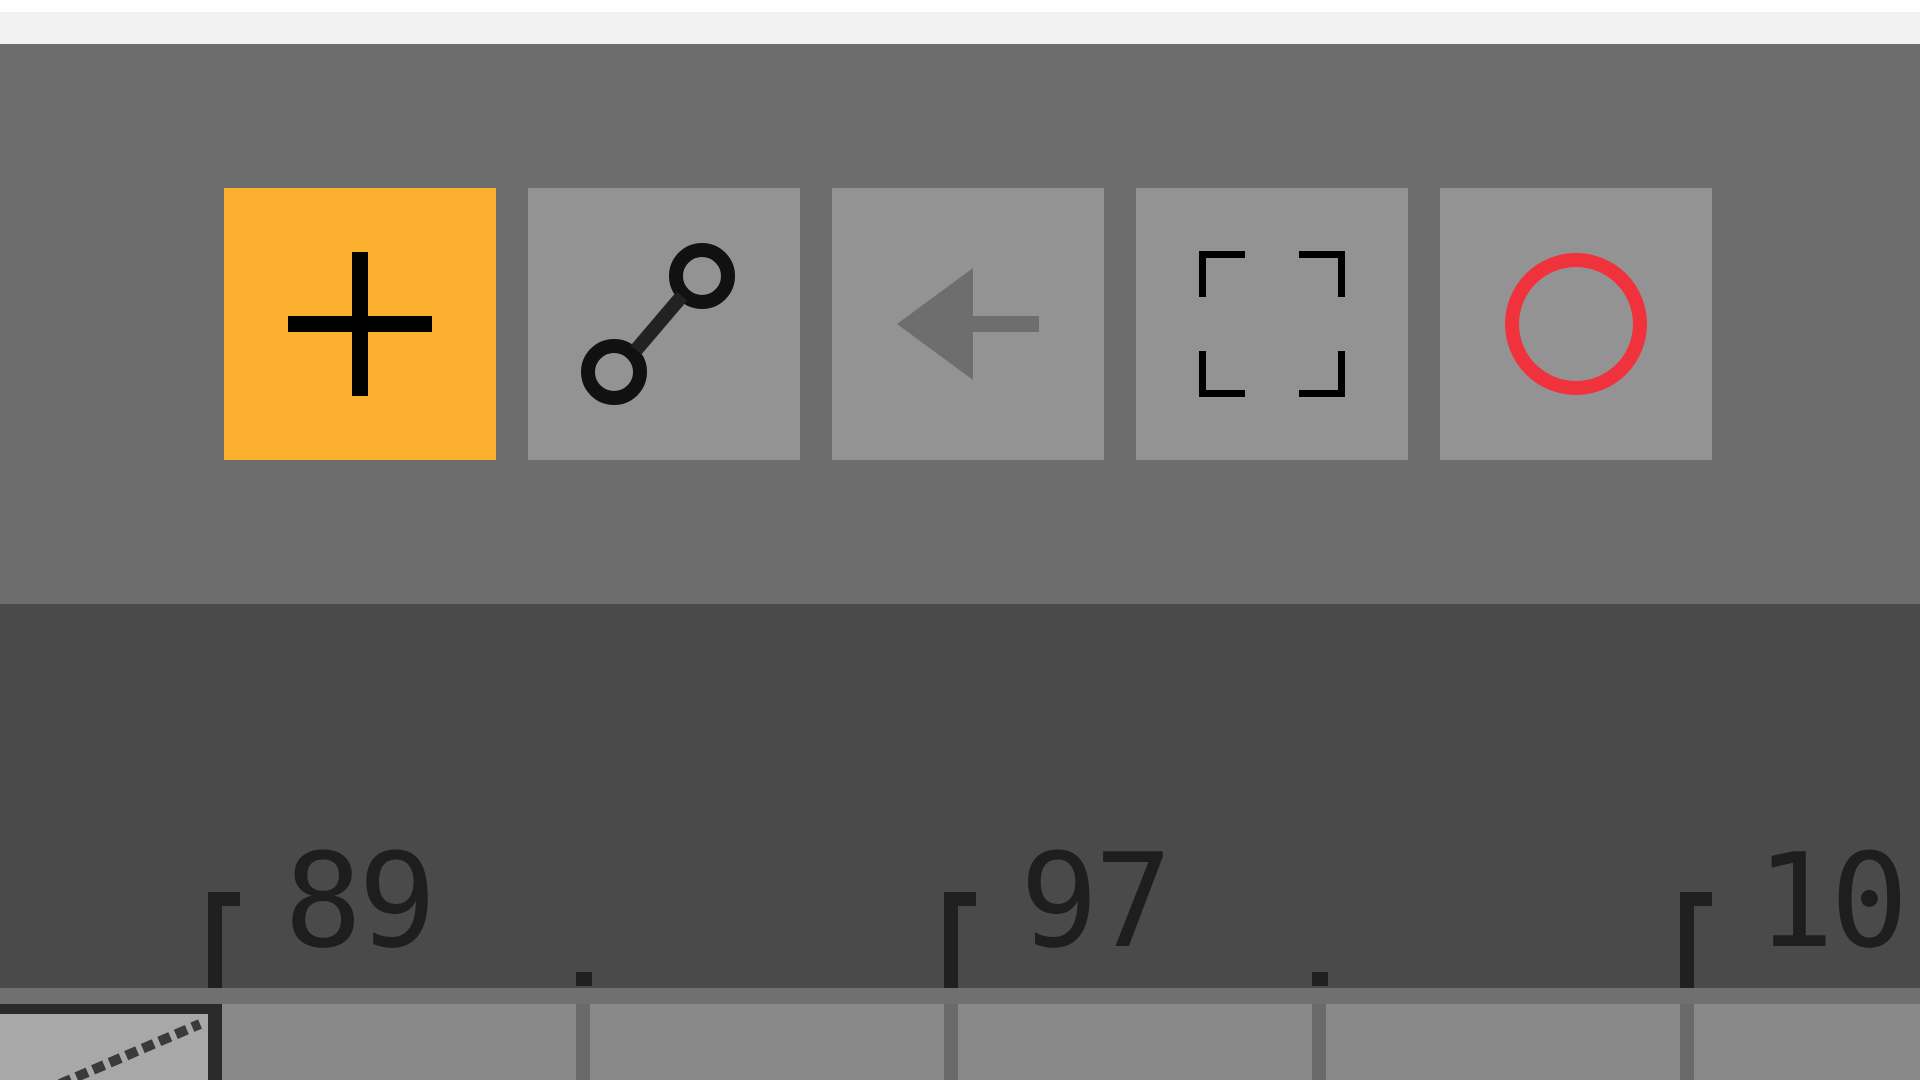 The width and height of the screenshot is (1920, 1080). What do you see at coordinates (960, 6) in the screenshot?
I see `top-divider` at bounding box center [960, 6].